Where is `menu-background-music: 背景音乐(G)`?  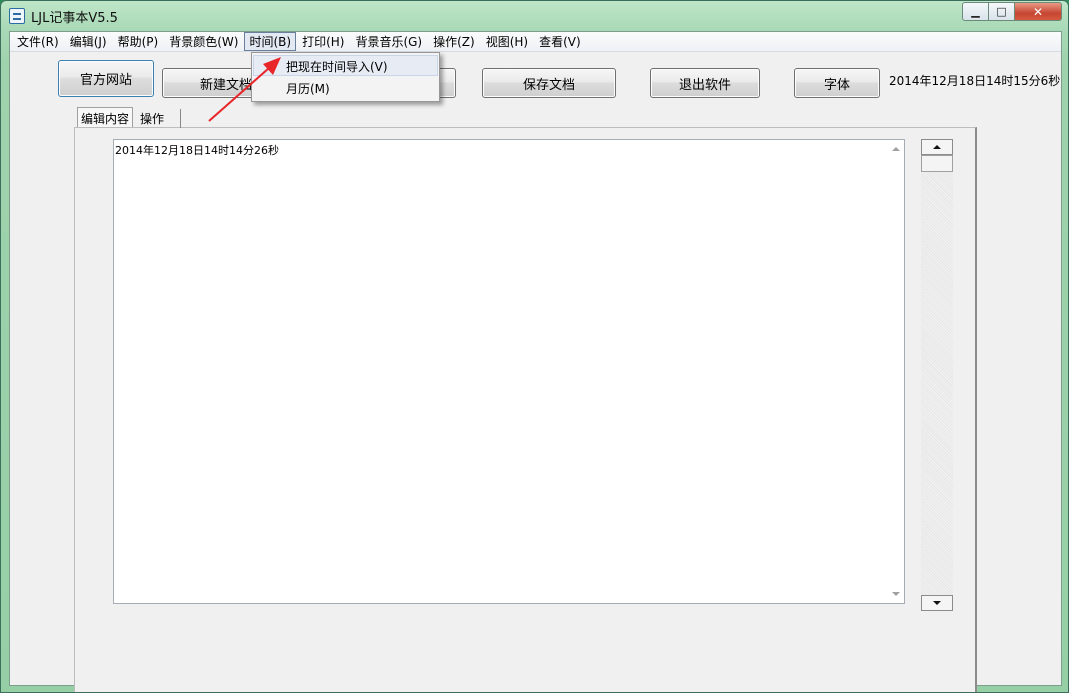
menu-background-music: 背景音乐(G) is located at coordinates (388, 41).